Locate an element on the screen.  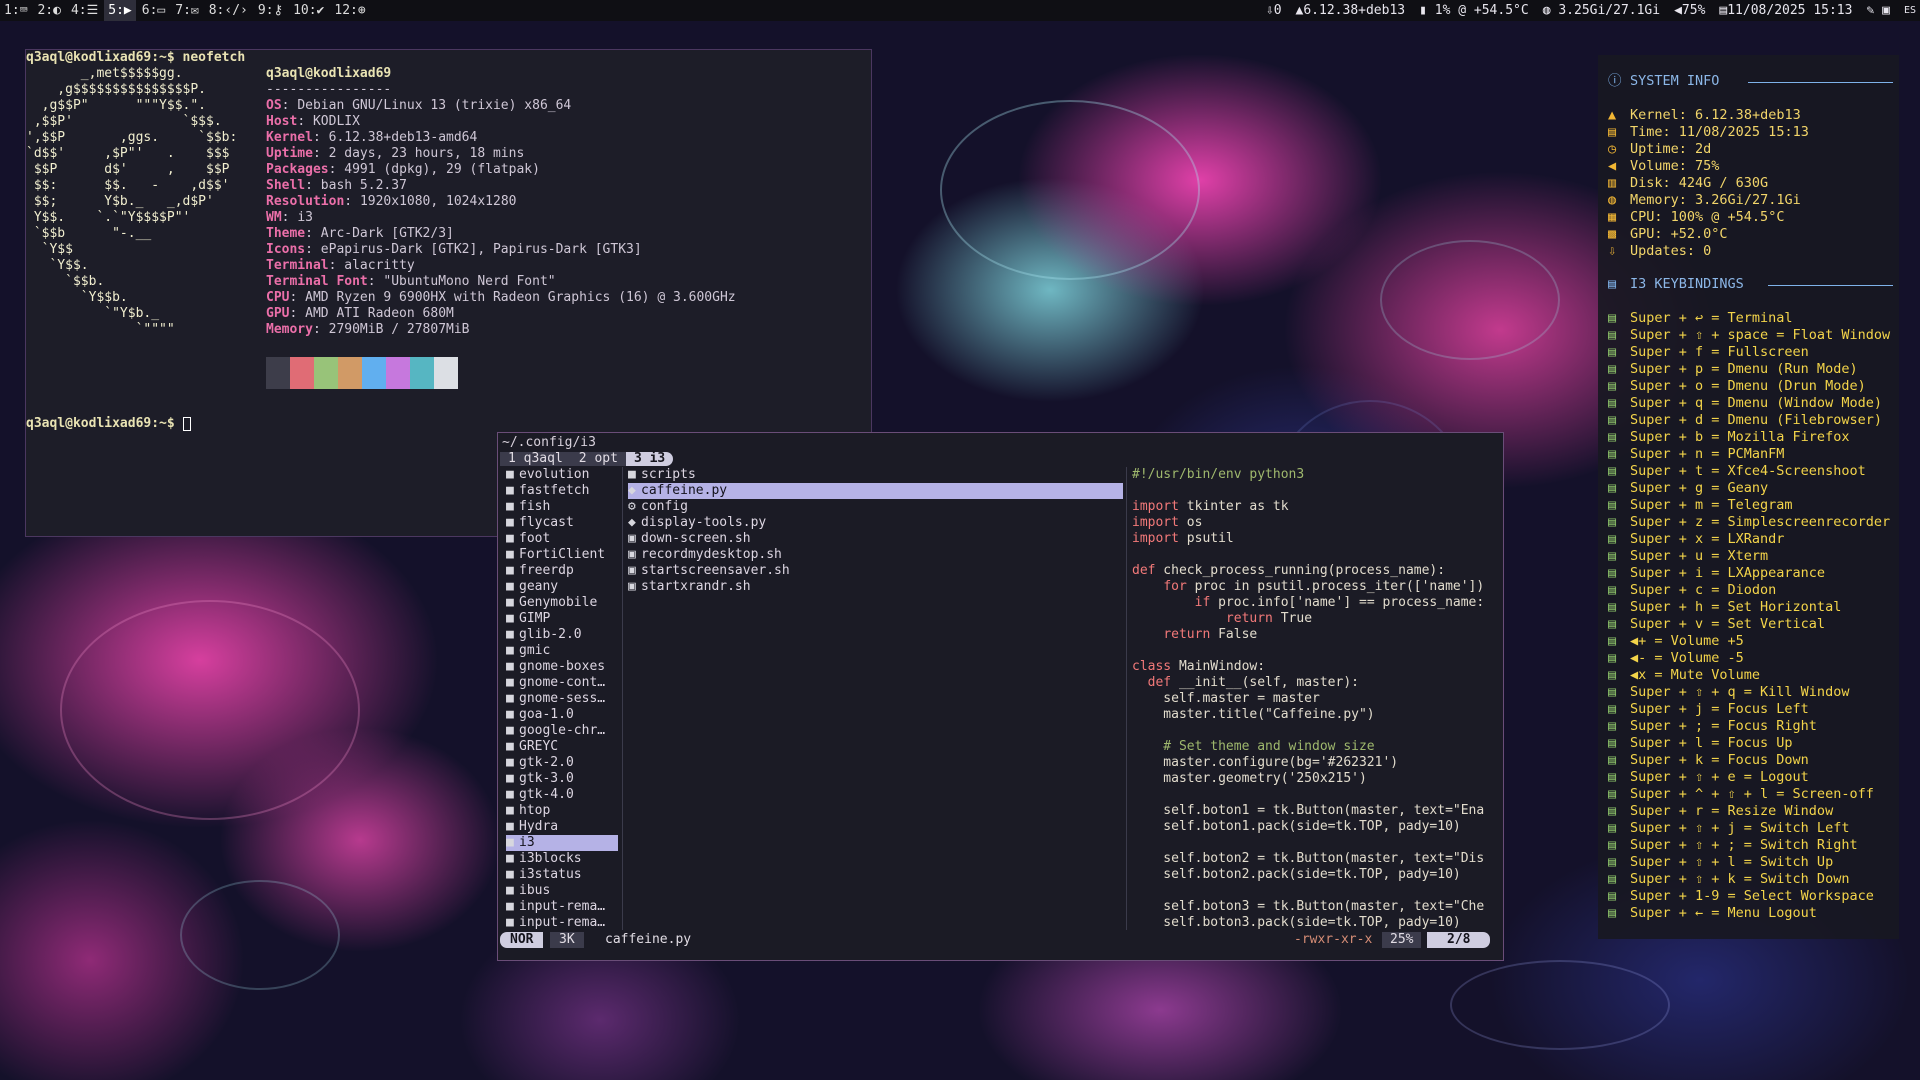
parent-dir-item: ■ geany is located at coordinates (562, 587).